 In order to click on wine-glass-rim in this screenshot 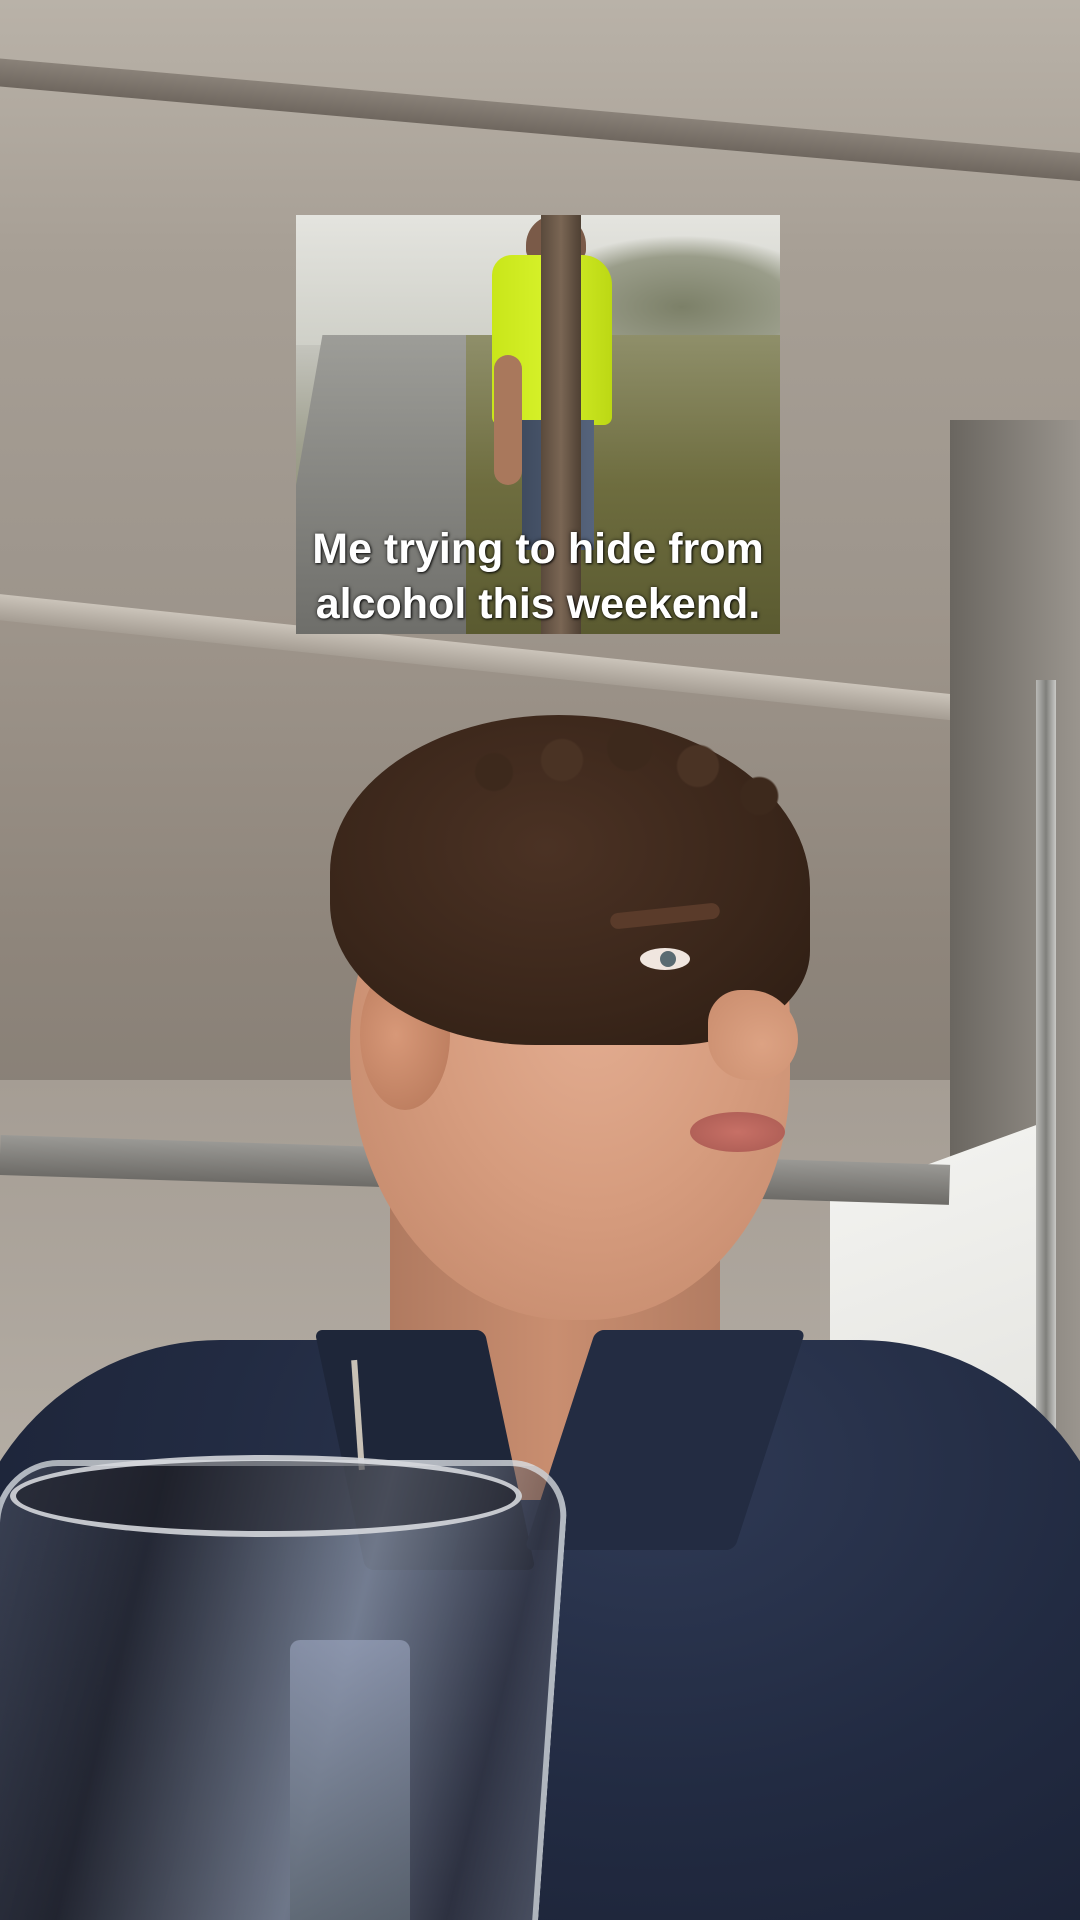, I will do `click(266, 1496)`.